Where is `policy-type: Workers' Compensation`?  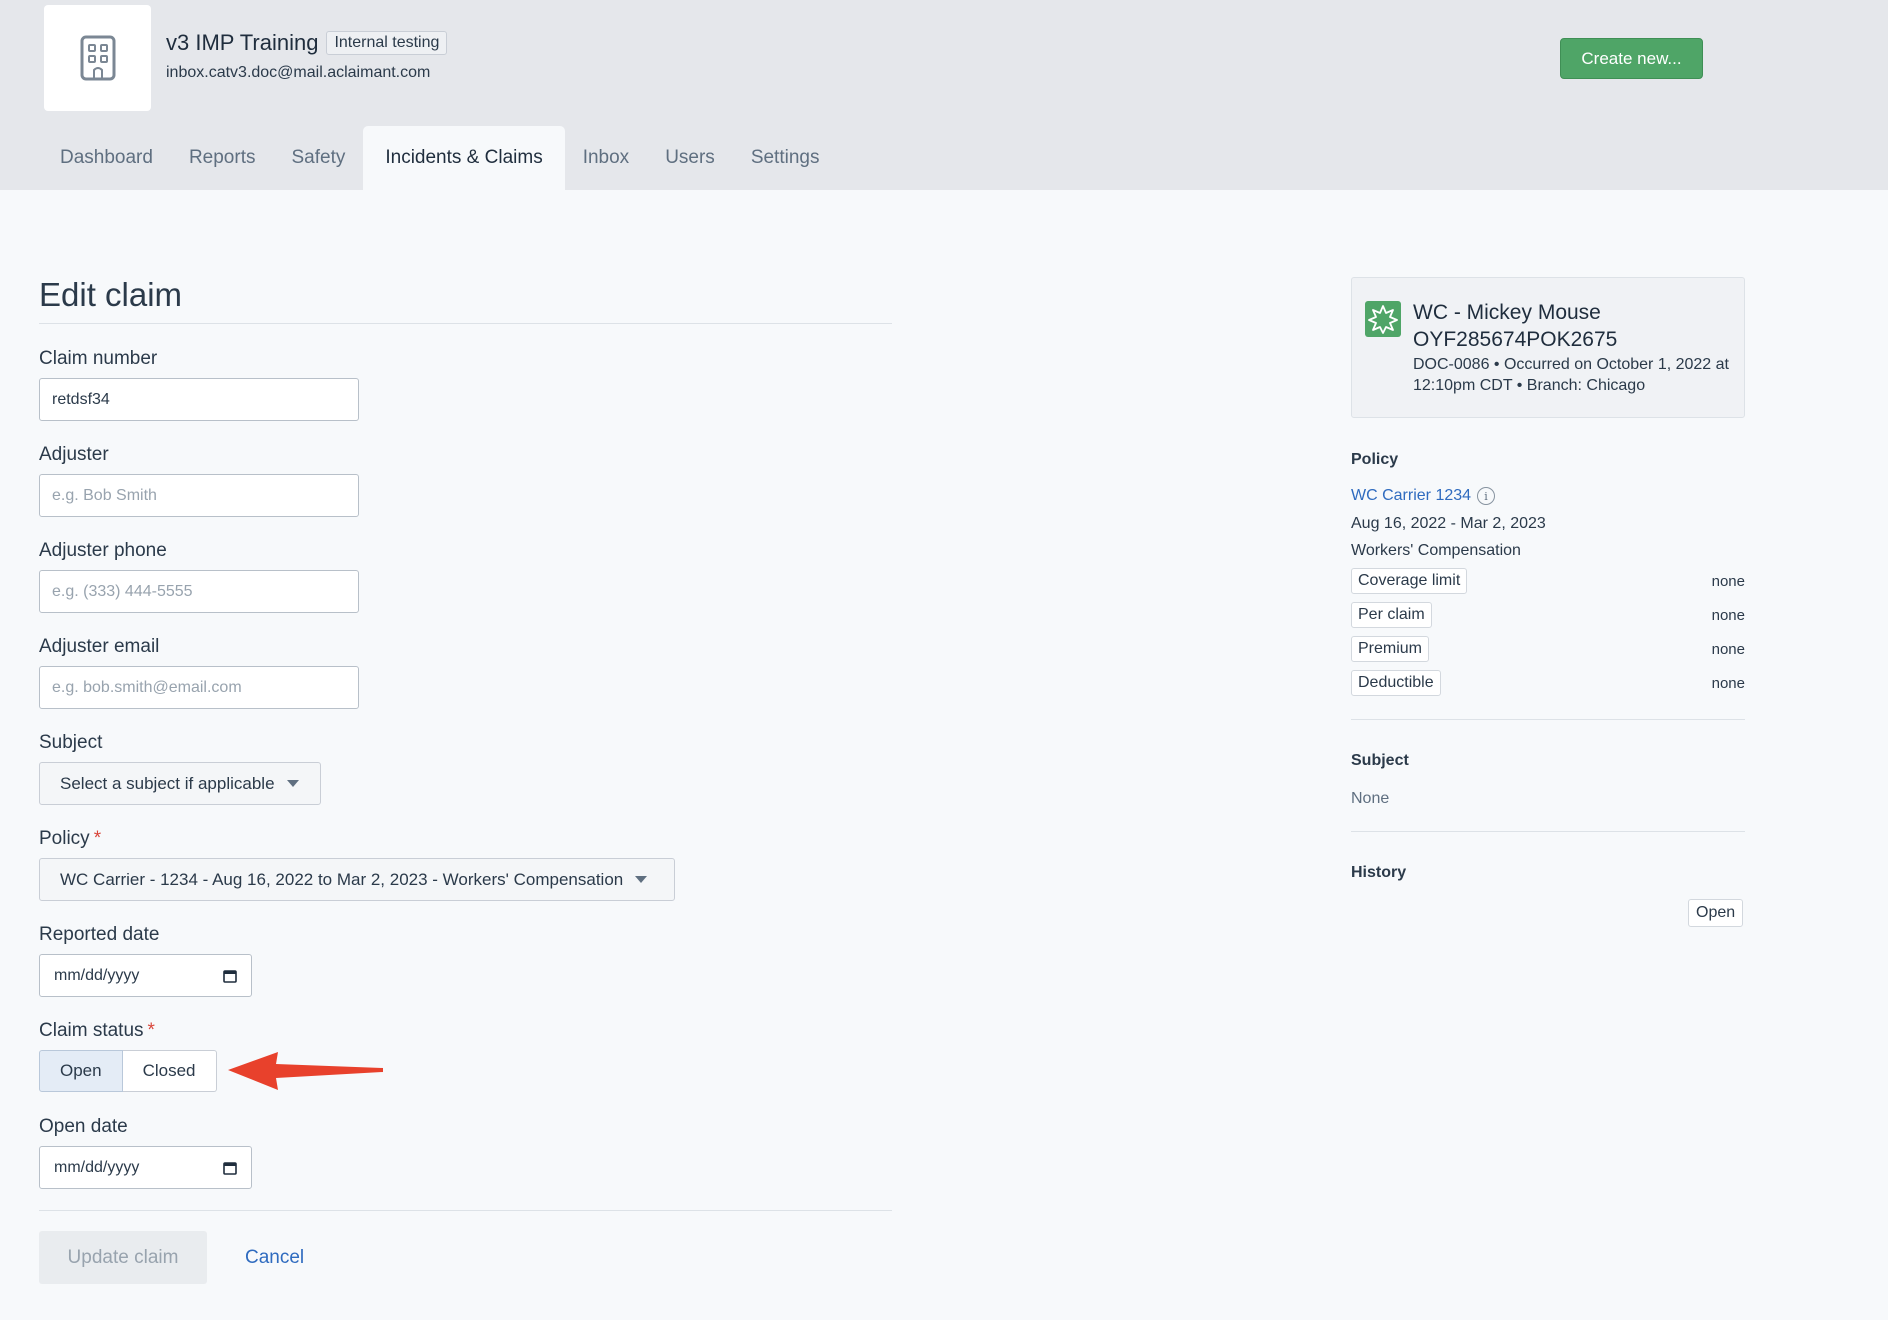
policy-type: Workers' Compensation is located at coordinates (1436, 550).